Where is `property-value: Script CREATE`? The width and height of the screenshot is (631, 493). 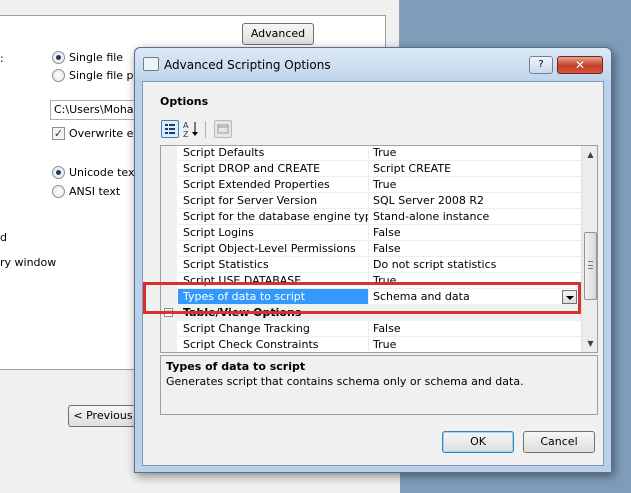 property-value: Script CREATE is located at coordinates (475, 169).